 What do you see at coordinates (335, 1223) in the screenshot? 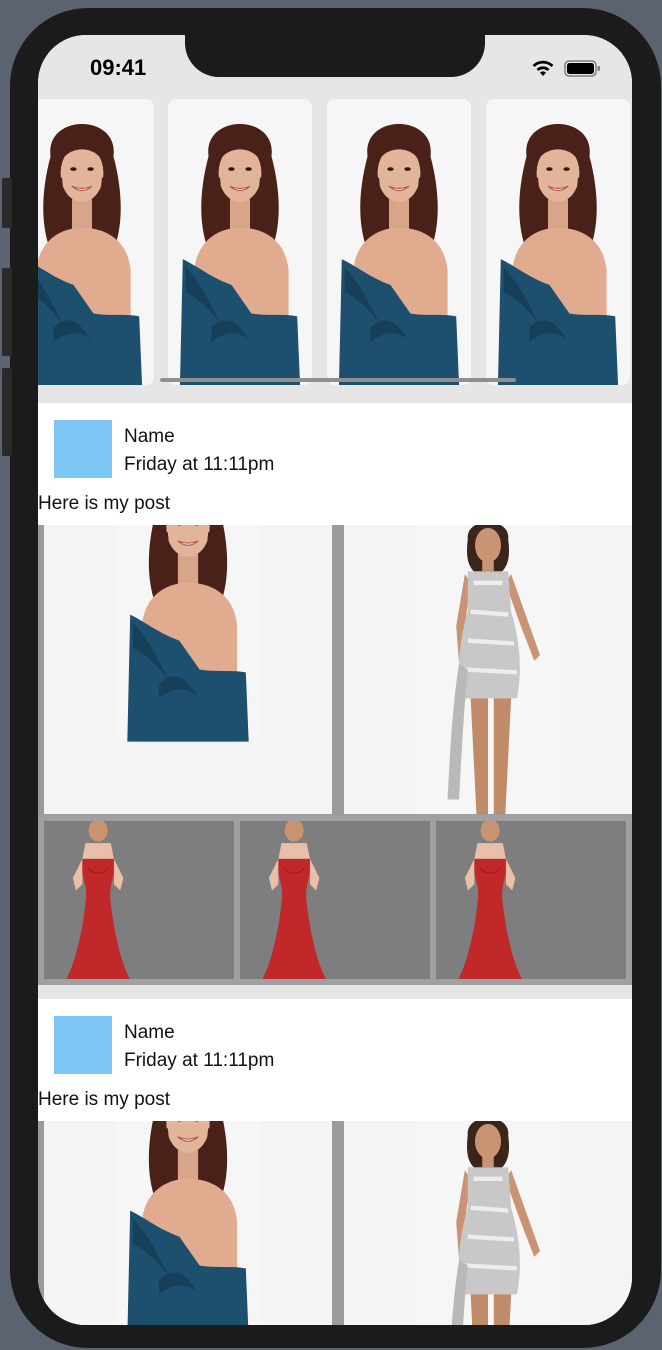
I see `post-image-grid` at bounding box center [335, 1223].